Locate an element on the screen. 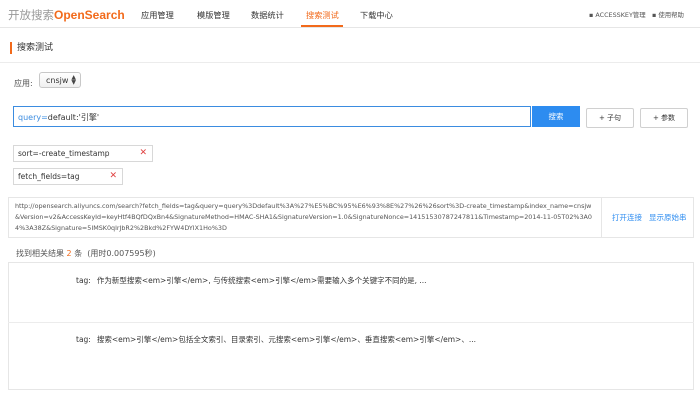 Image resolution: width=700 pixels, height=408 pixels. help-label: 使用帮助 is located at coordinates (671, 15).